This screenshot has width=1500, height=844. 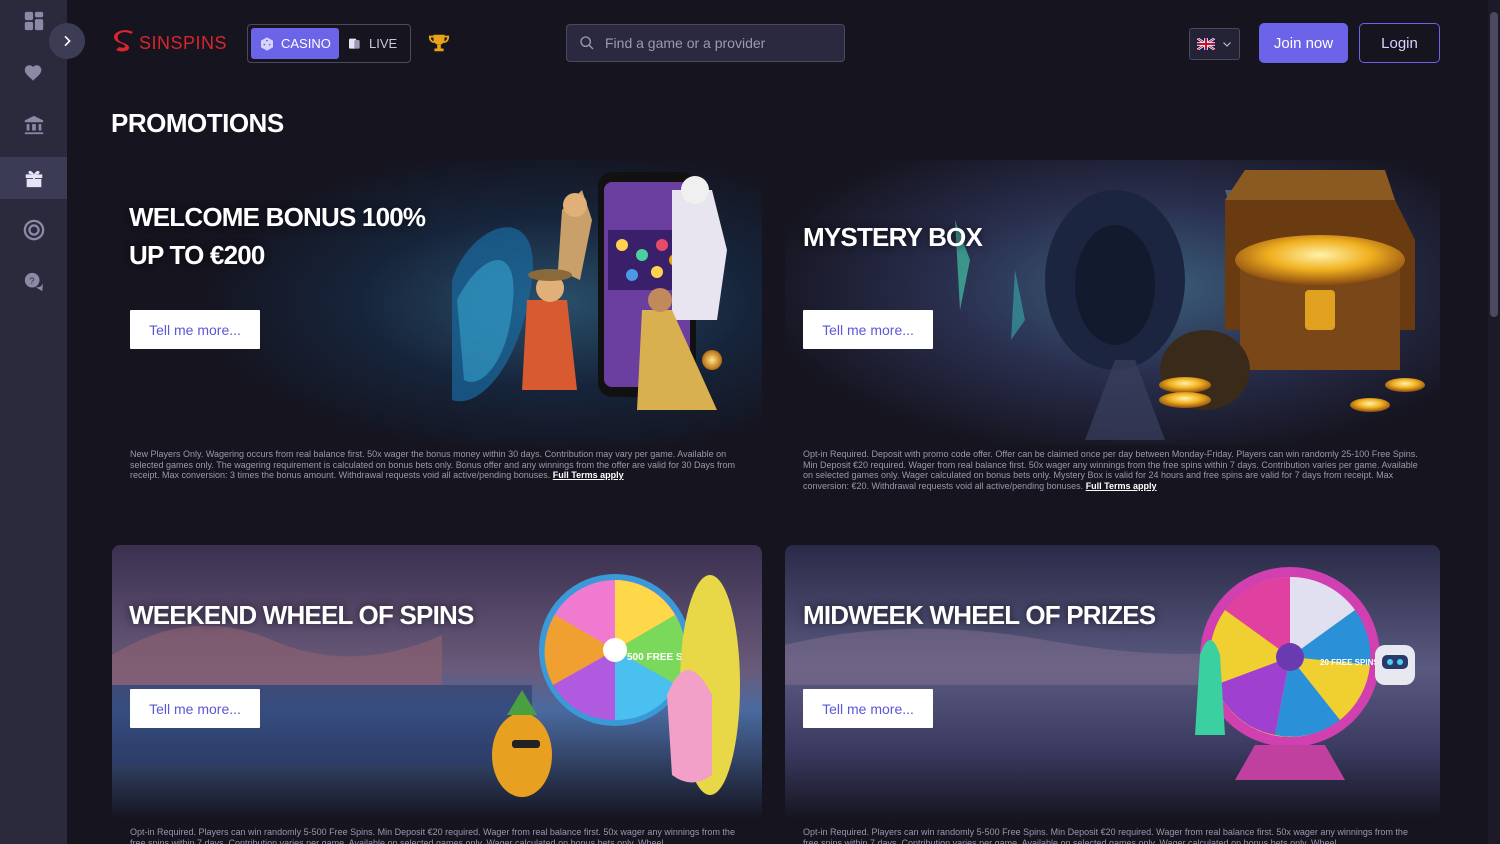 I want to click on tab-casino-label: CASINO, so click(x=306, y=43).